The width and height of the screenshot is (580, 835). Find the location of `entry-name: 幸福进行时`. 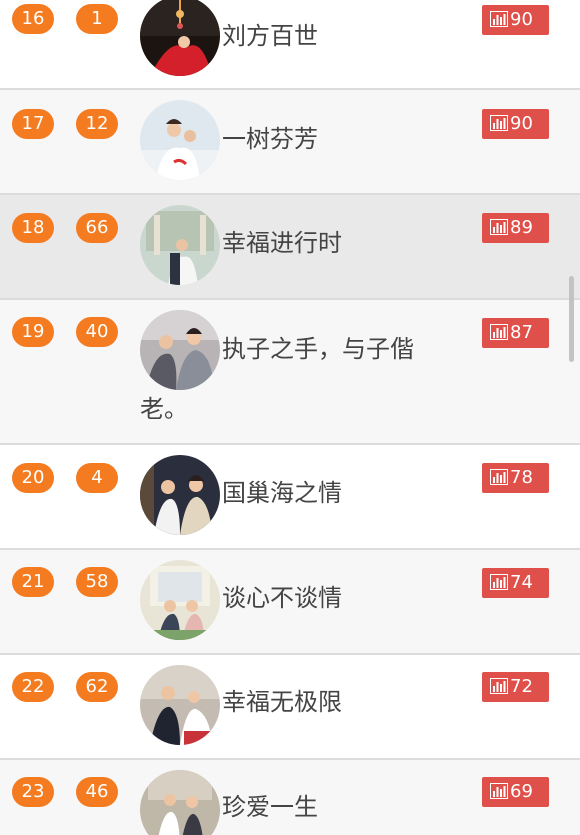

entry-name: 幸福进行时 is located at coordinates (282, 243).